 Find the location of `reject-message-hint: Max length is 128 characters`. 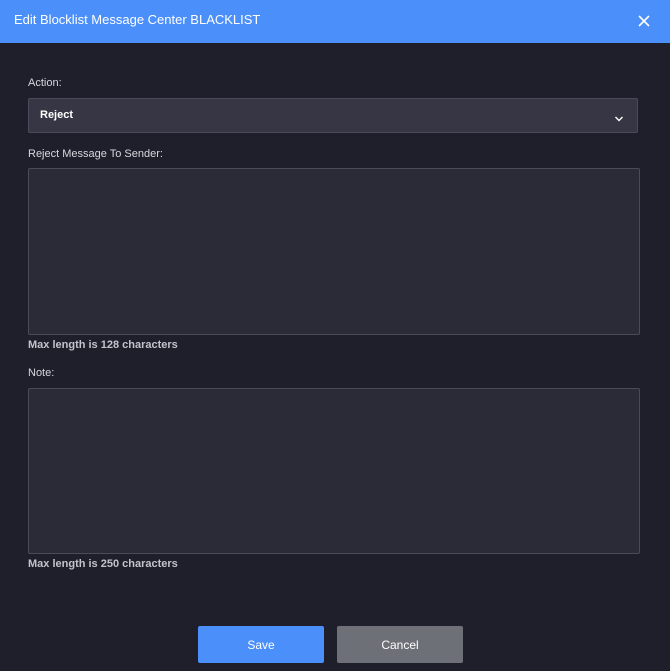

reject-message-hint: Max length is 128 characters is located at coordinates (103, 345).